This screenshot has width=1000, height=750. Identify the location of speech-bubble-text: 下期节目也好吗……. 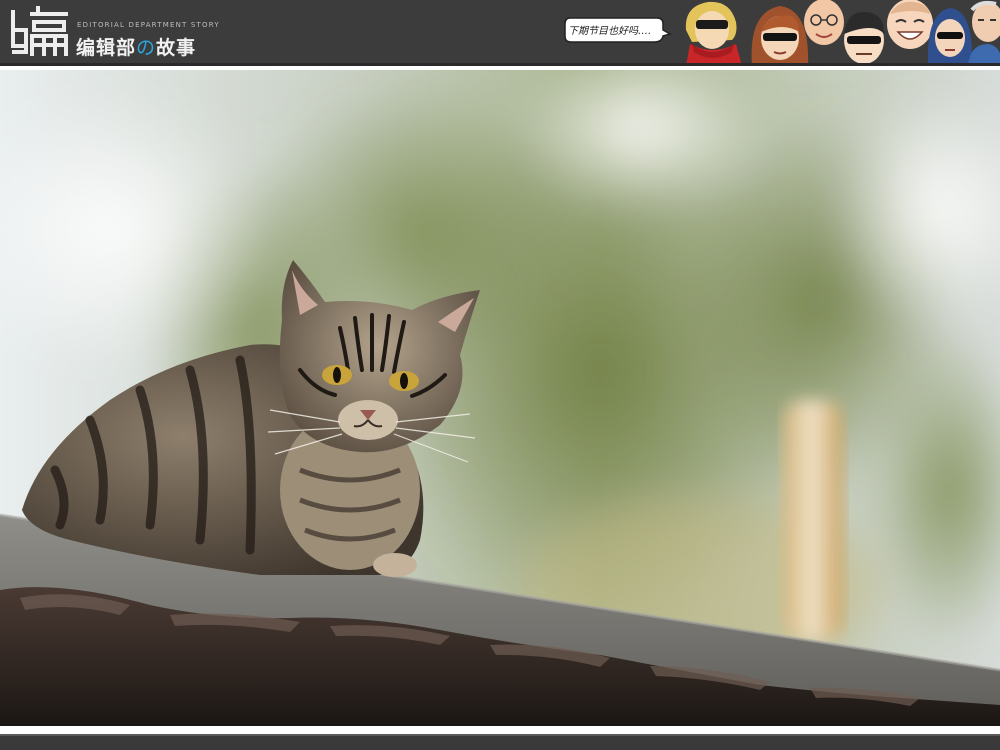
(609, 31).